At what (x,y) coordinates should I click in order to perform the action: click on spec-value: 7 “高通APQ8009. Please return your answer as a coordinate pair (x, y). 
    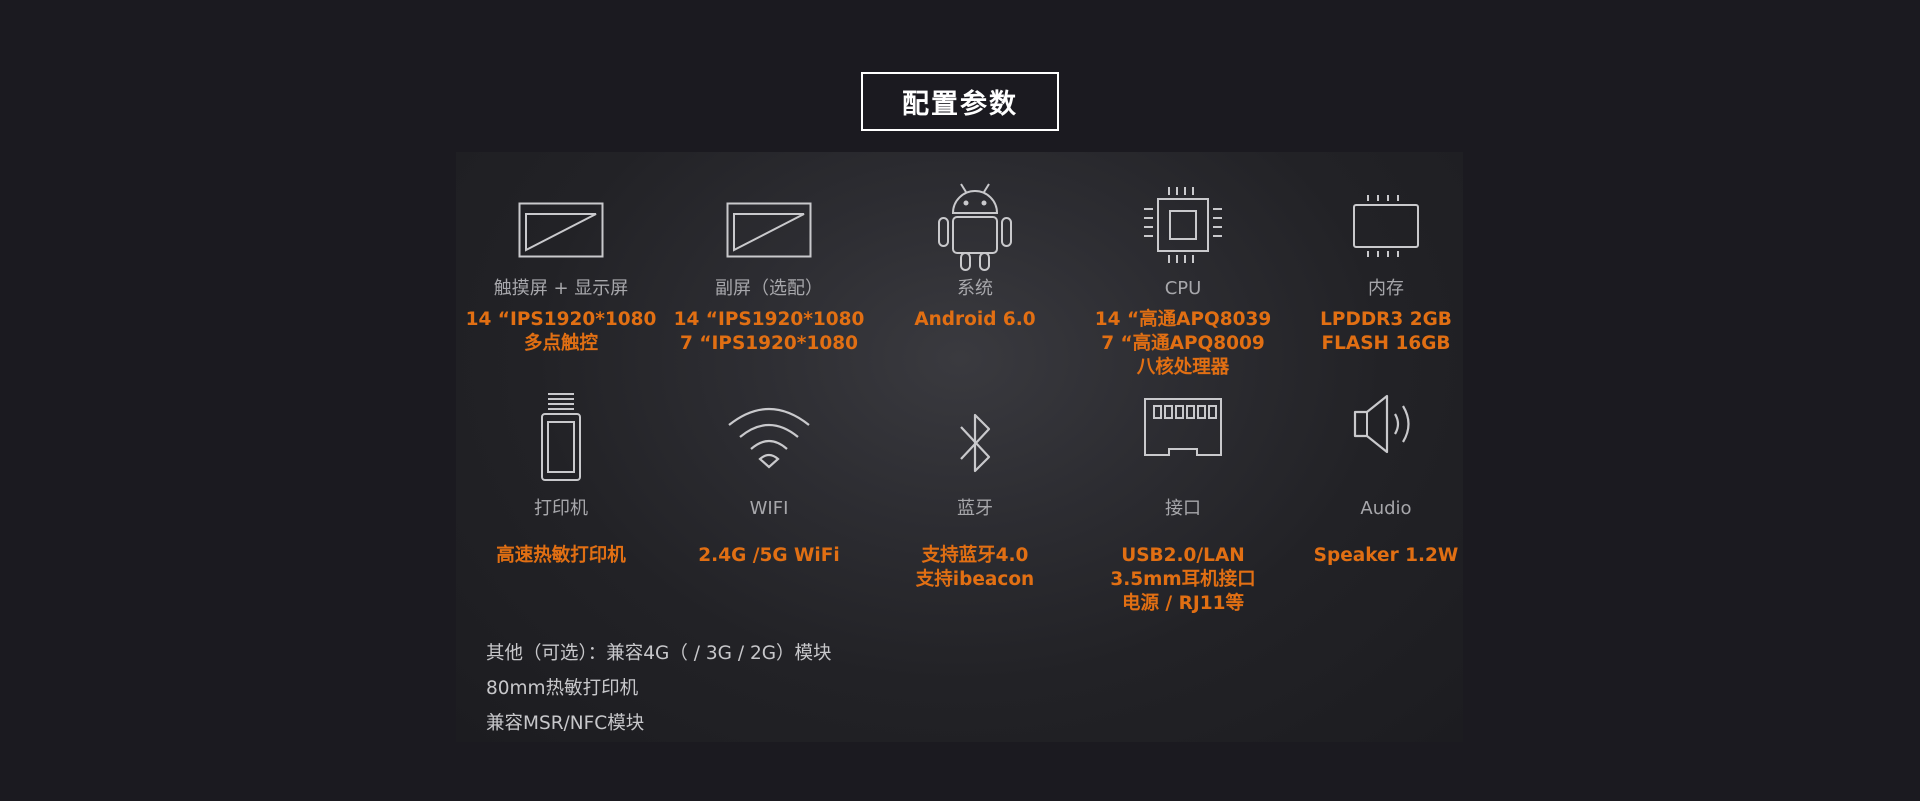
    Looking at the image, I should click on (1183, 343).